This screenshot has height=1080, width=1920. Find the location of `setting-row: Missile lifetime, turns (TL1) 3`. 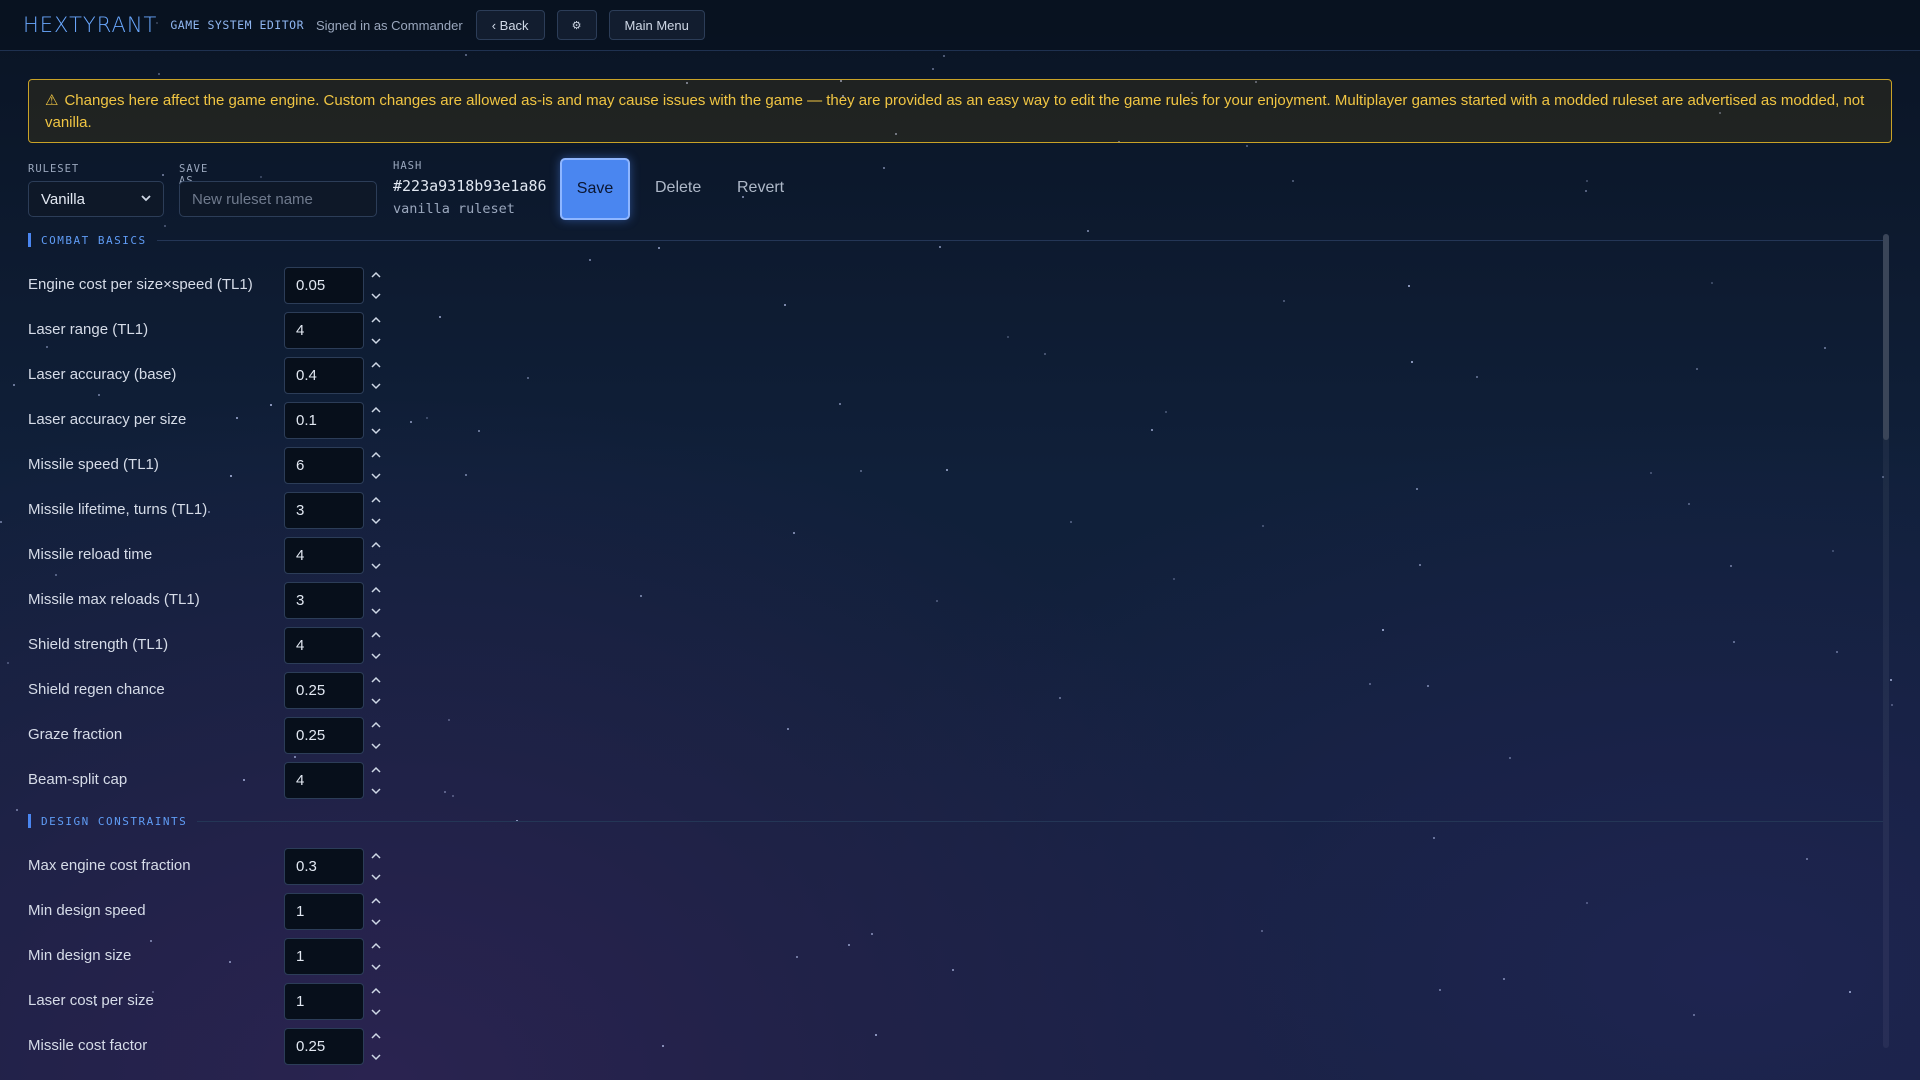

setting-row: Missile lifetime, turns (TL1) 3 is located at coordinates (228, 511).